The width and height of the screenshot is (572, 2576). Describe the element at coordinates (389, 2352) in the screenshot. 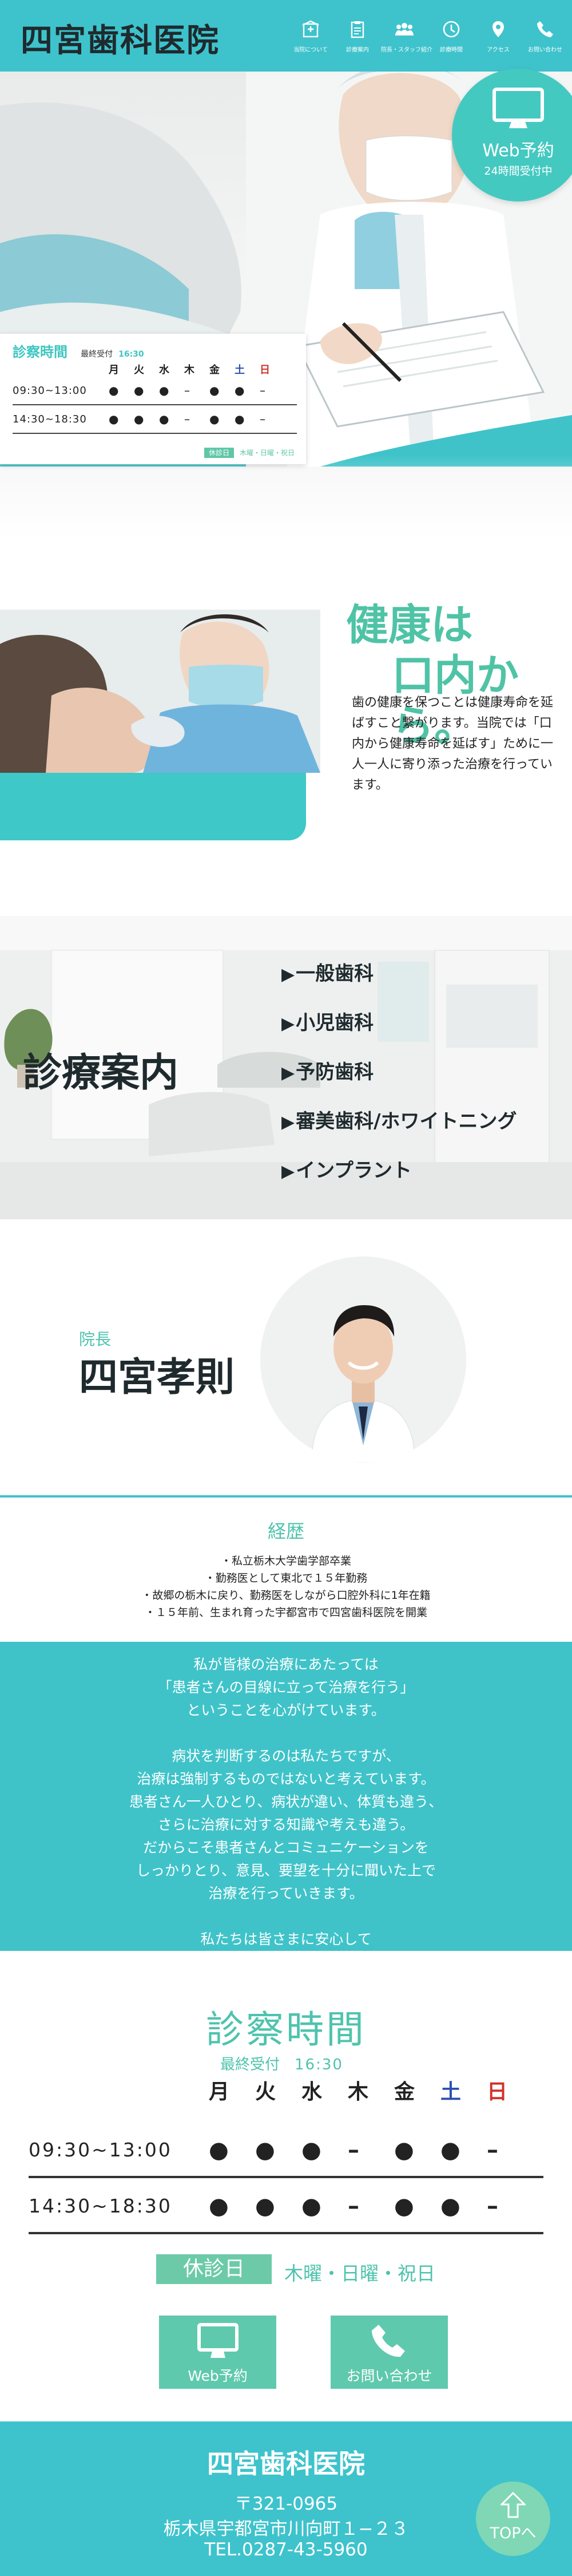

I see `contact-button: お問い合わせ` at that location.